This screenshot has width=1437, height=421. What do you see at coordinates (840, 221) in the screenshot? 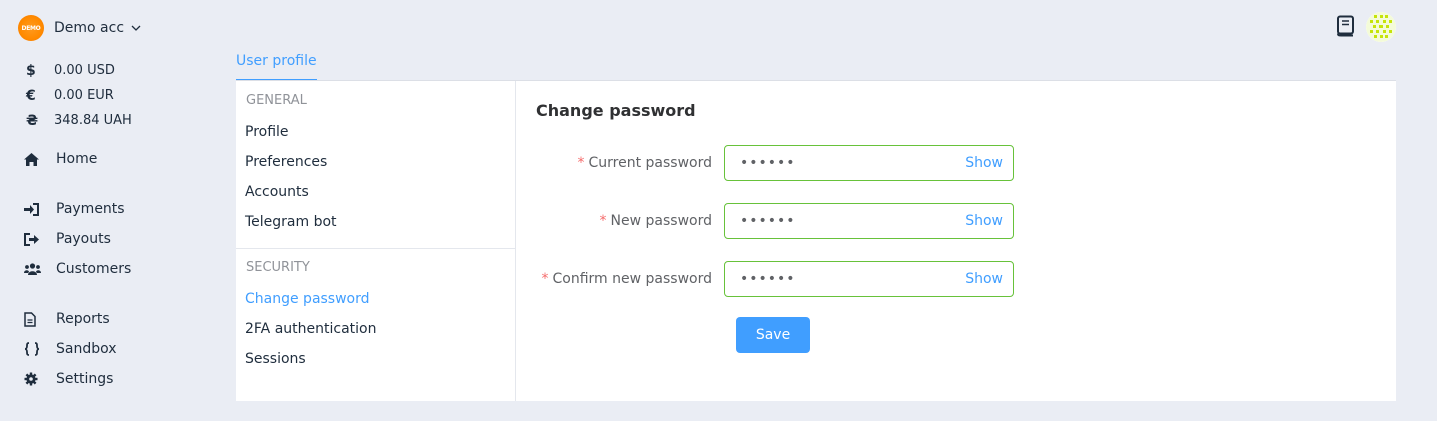
I see `new-password-input` at bounding box center [840, 221].